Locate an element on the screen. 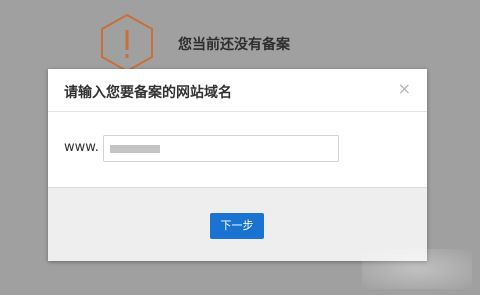 The height and width of the screenshot is (295, 480). watermark is located at coordinates (417, 269).